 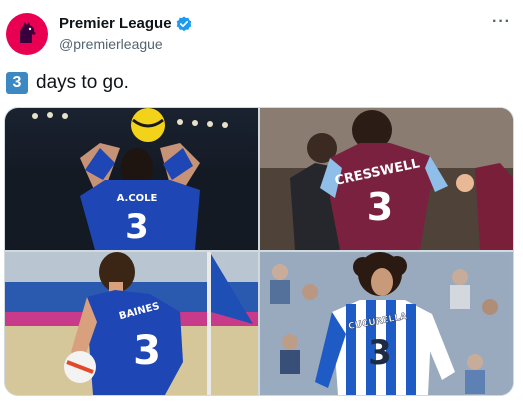 I want to click on premier-league-lion-icon, so click(x=28, y=32).